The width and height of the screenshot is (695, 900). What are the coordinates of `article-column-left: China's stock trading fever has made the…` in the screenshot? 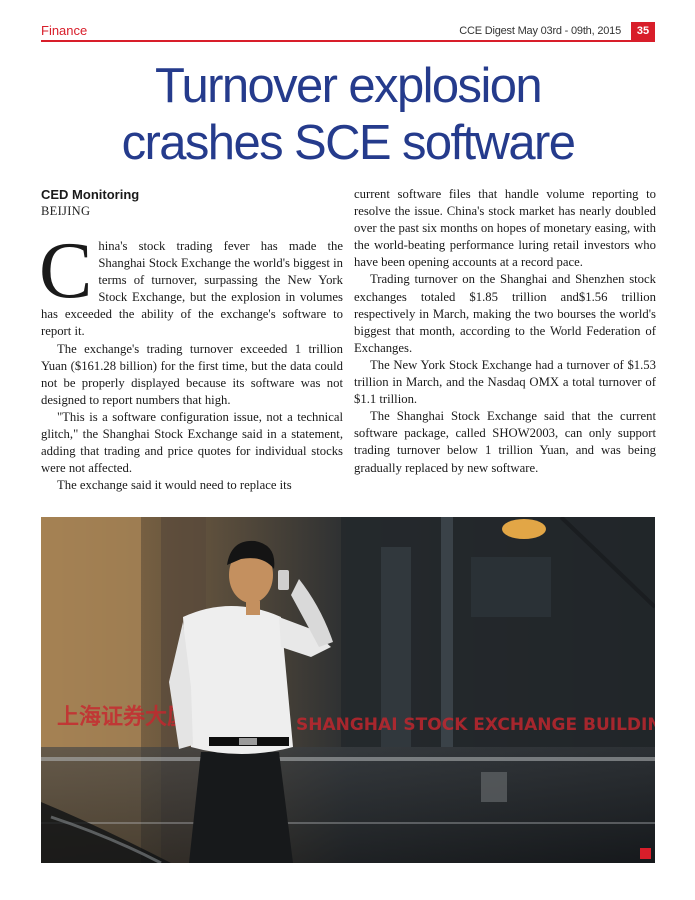 It's located at (191, 360).